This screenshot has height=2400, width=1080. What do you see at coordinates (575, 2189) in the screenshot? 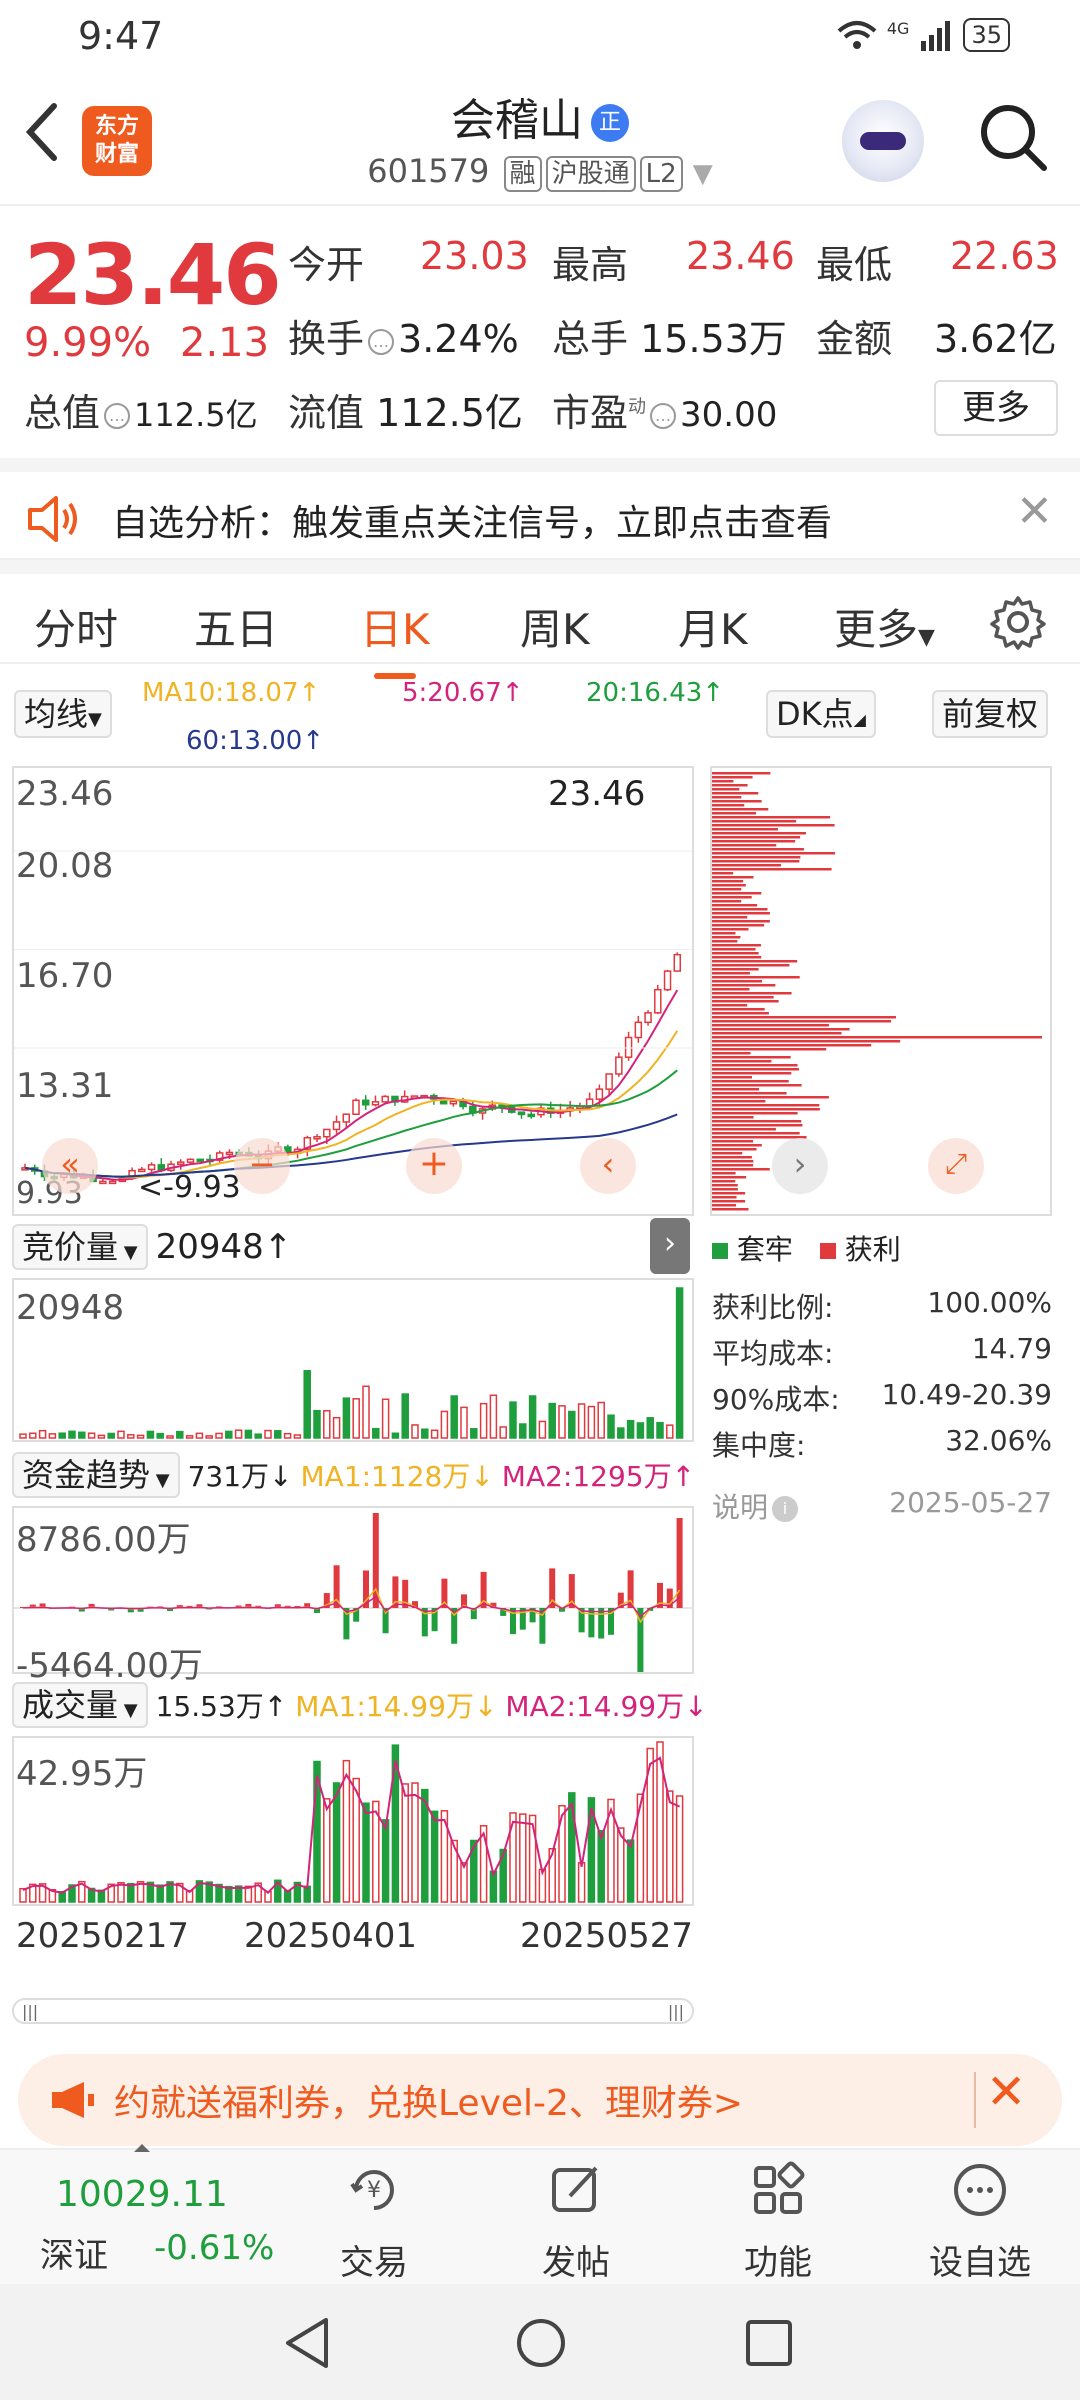
I see `edit-post-icon` at bounding box center [575, 2189].